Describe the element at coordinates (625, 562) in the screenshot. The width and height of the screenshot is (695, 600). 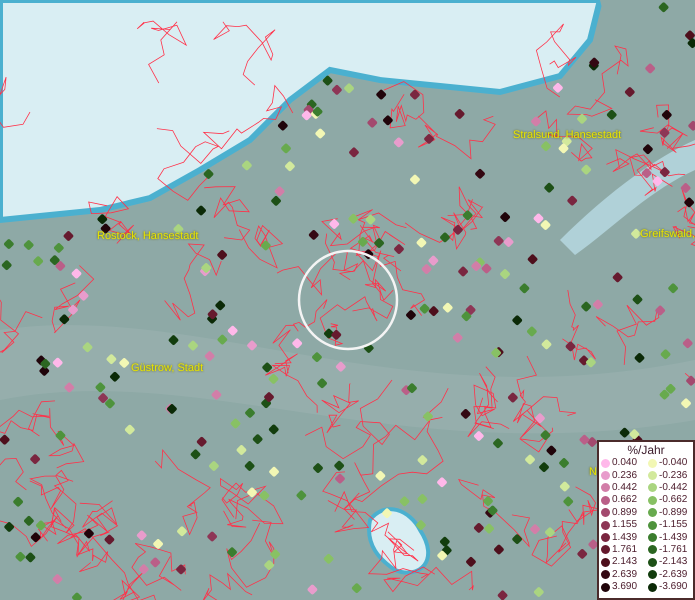
I see `legend-value: 2.143` at that location.